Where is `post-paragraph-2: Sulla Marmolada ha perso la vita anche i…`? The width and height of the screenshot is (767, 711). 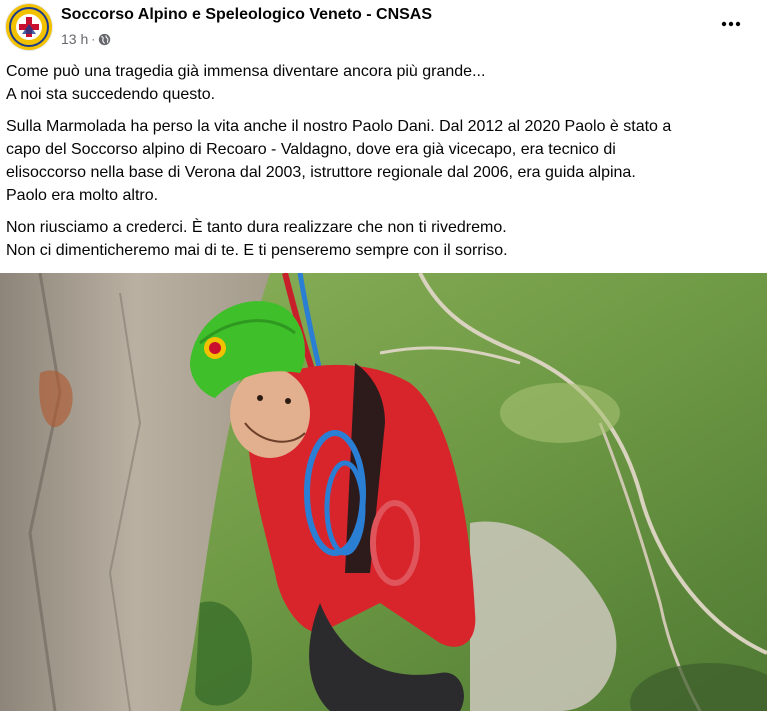
post-paragraph-2: Sulla Marmolada ha perso la vita anche i… is located at coordinates (381, 161).